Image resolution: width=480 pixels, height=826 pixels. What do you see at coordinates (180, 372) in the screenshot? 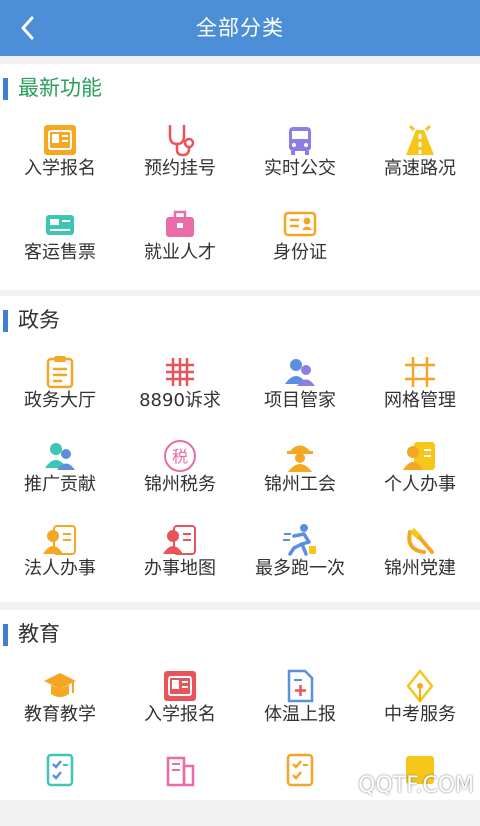
I see `grid-hash-icon` at bounding box center [180, 372].